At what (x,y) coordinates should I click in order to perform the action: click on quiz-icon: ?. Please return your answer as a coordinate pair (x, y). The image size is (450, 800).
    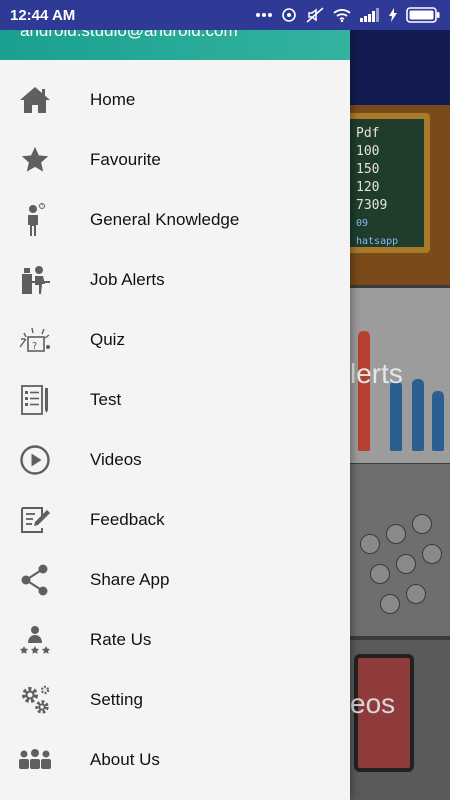
    Looking at the image, I should click on (35, 340).